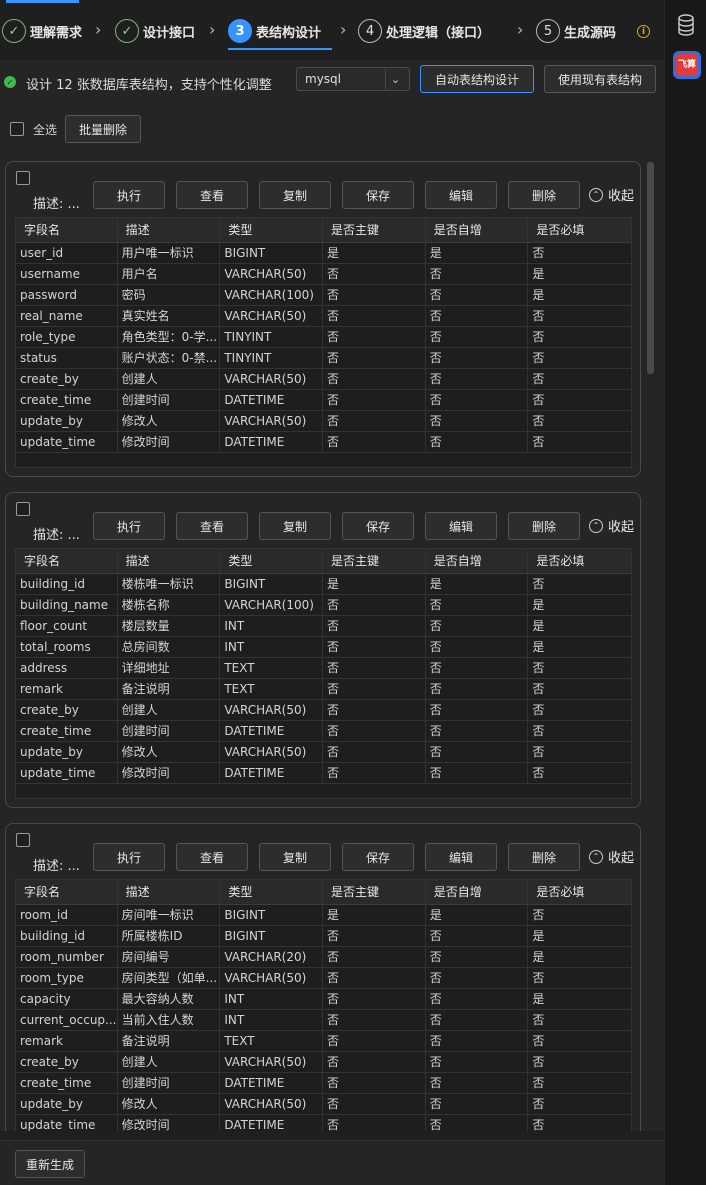  Describe the element at coordinates (323, 337) in the screenshot. I see `table-row: role_type 角色类型：0-学... TINYINT 否否否` at that location.